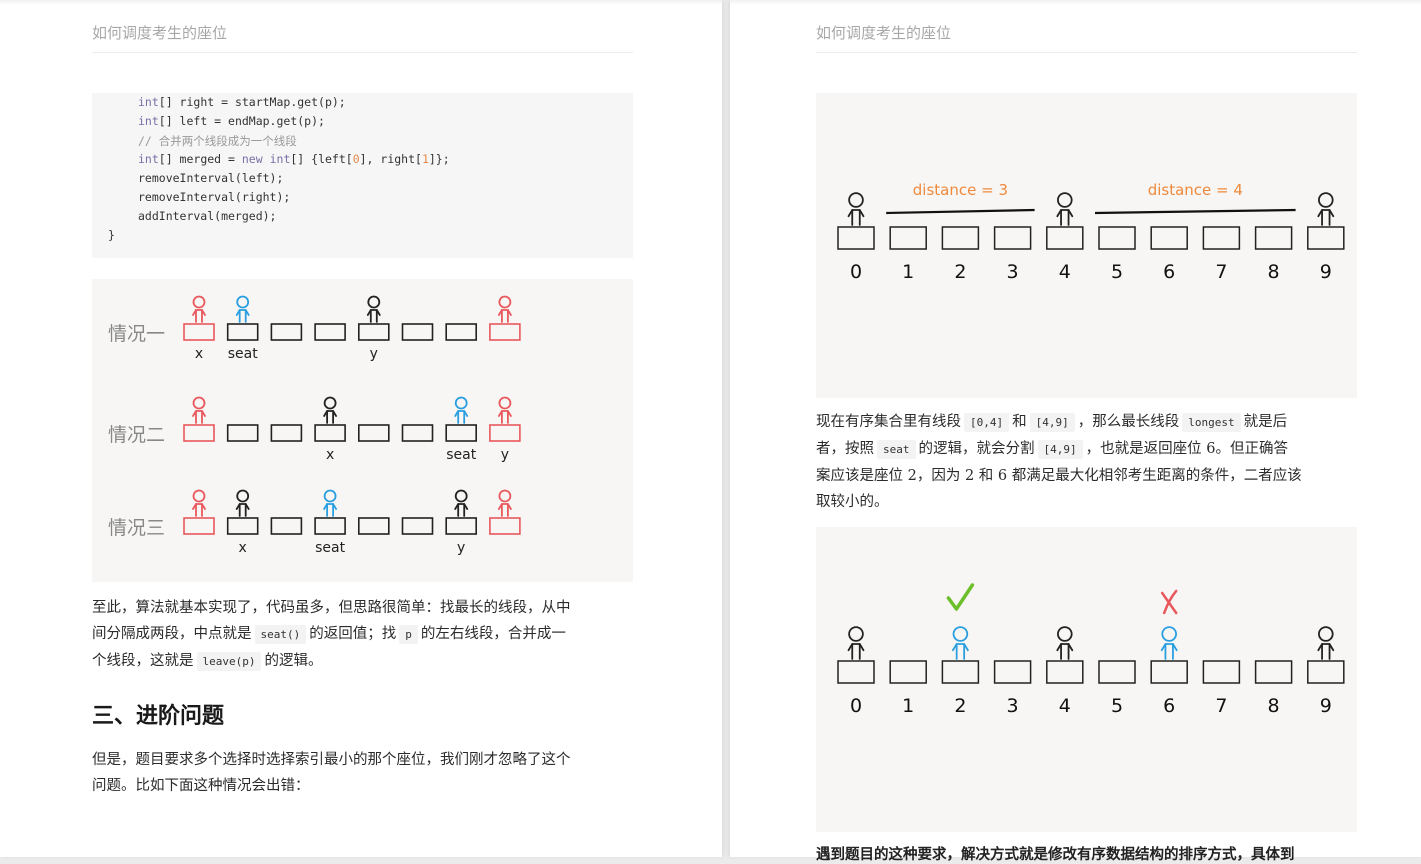 This screenshot has width=1421, height=864. Describe the element at coordinates (136, 435) in the screenshot. I see `case-label: 情况二` at that location.